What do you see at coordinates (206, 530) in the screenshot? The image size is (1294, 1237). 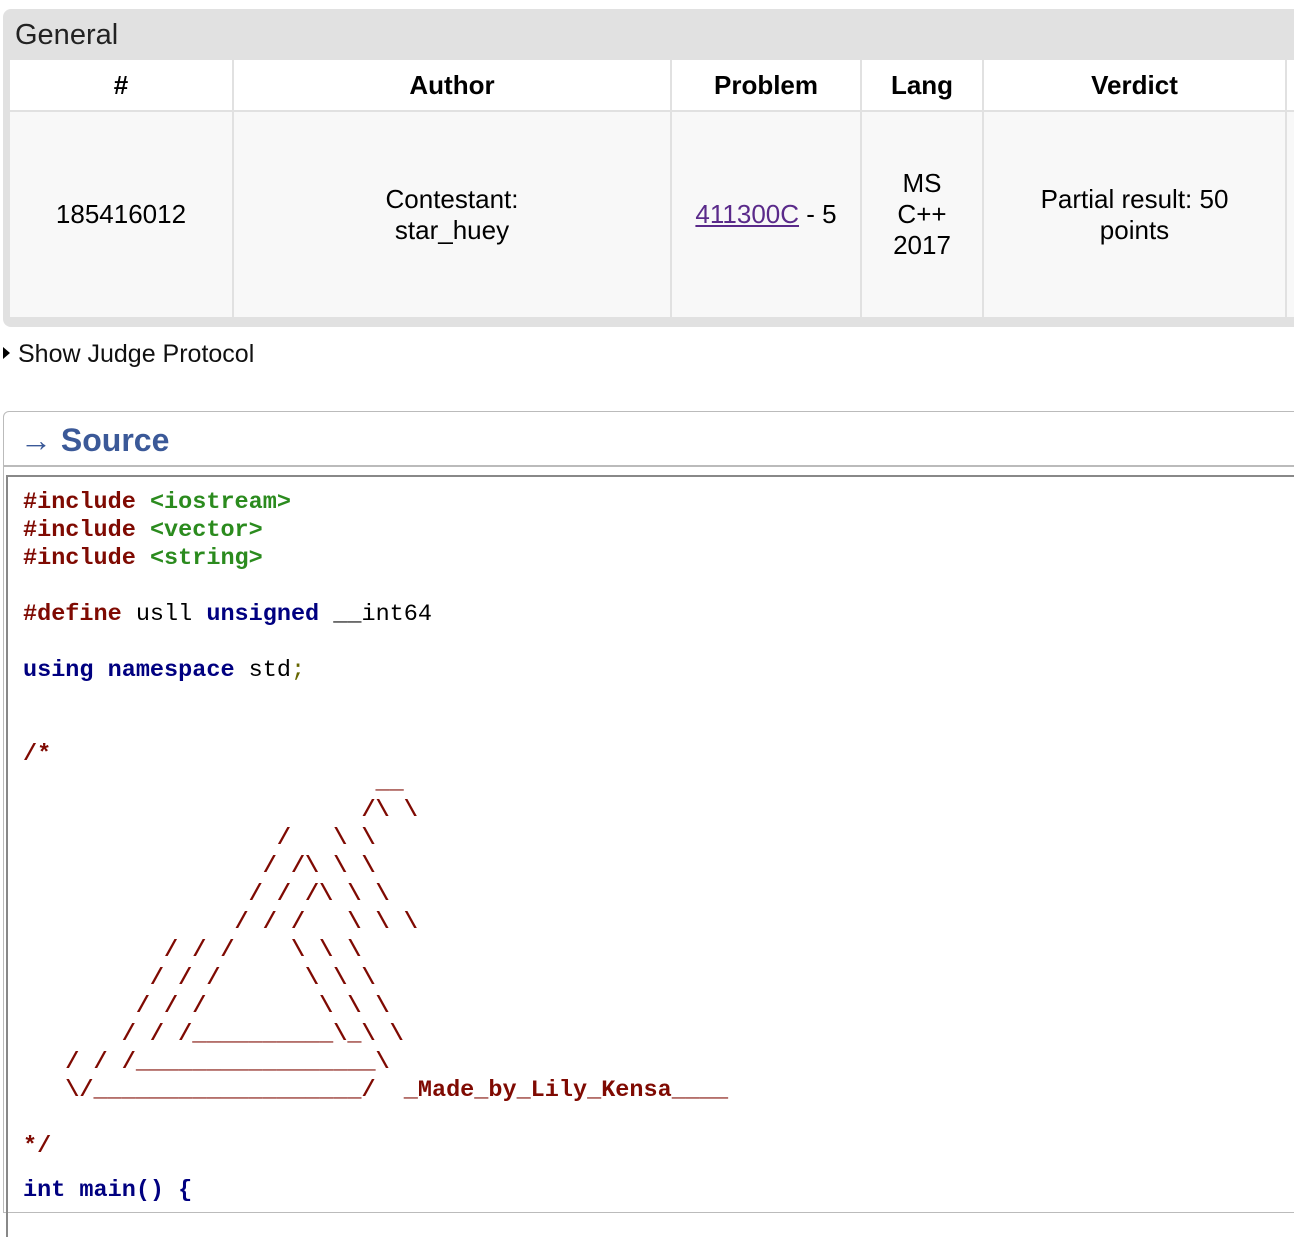 I see `code-token: <vector>` at bounding box center [206, 530].